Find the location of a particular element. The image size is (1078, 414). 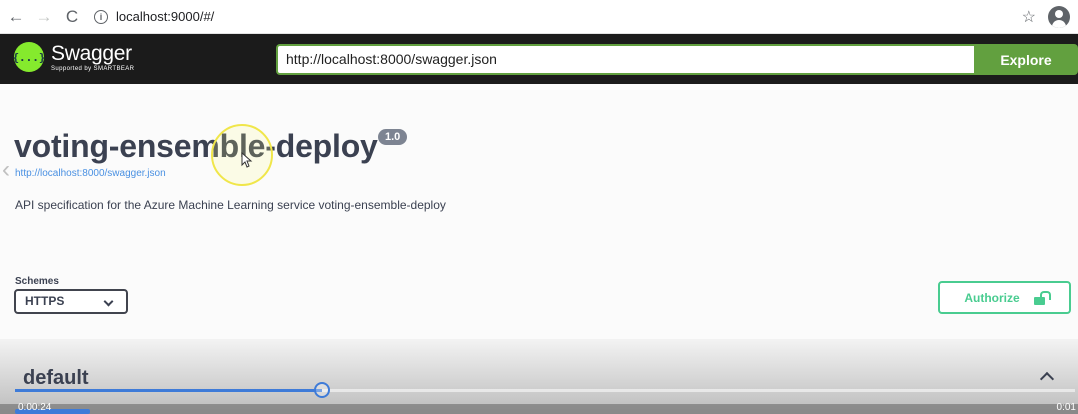

swagger-logo-text: Swagger Supported by SMARTBEAR is located at coordinates (93, 56).